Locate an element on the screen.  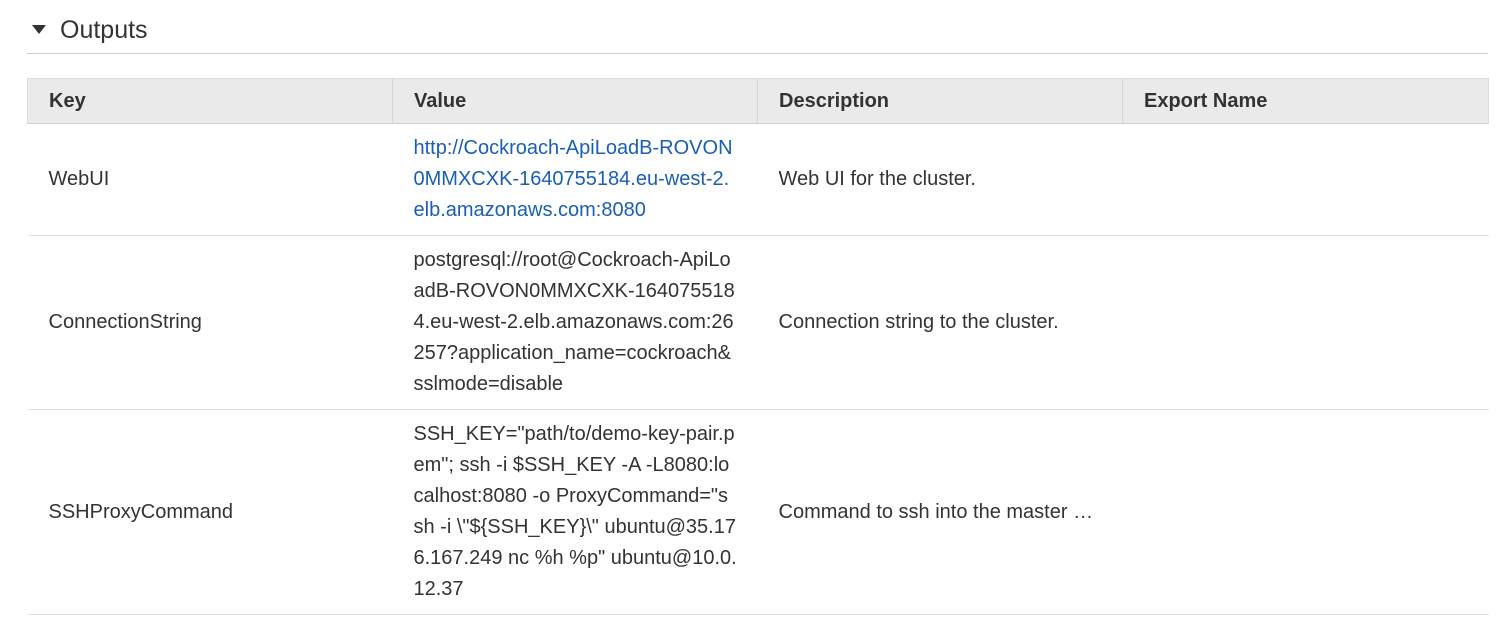
row-key: ConnectionString is located at coordinates (210, 322).